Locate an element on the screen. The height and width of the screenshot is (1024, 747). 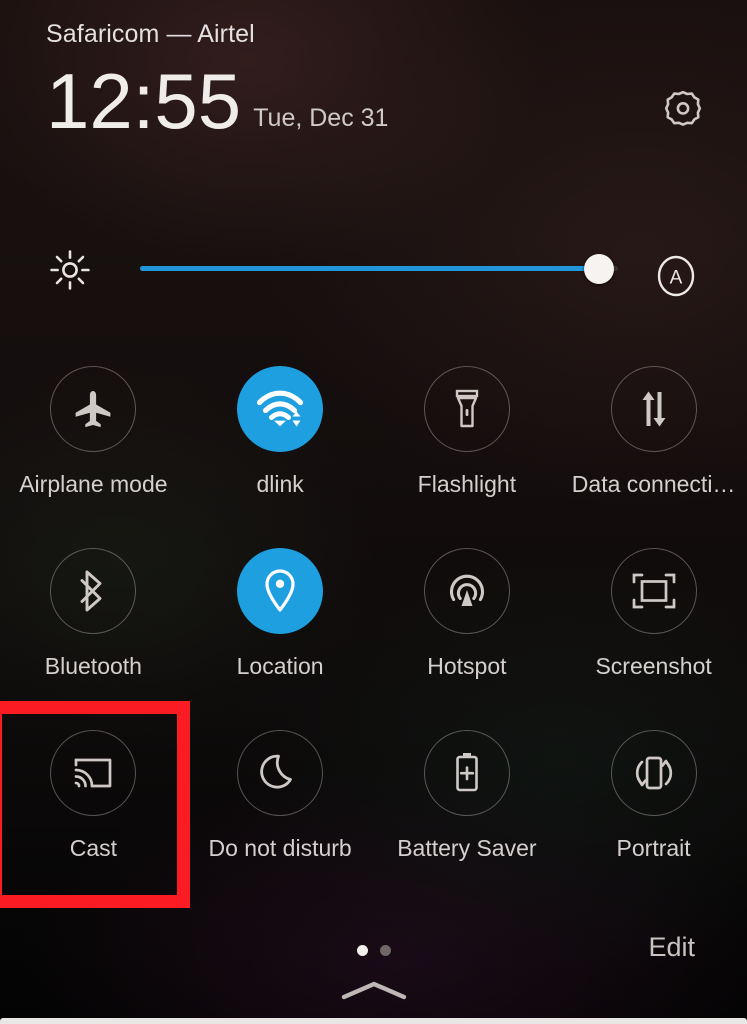
clock-time: 12:55 is located at coordinates (144, 101).